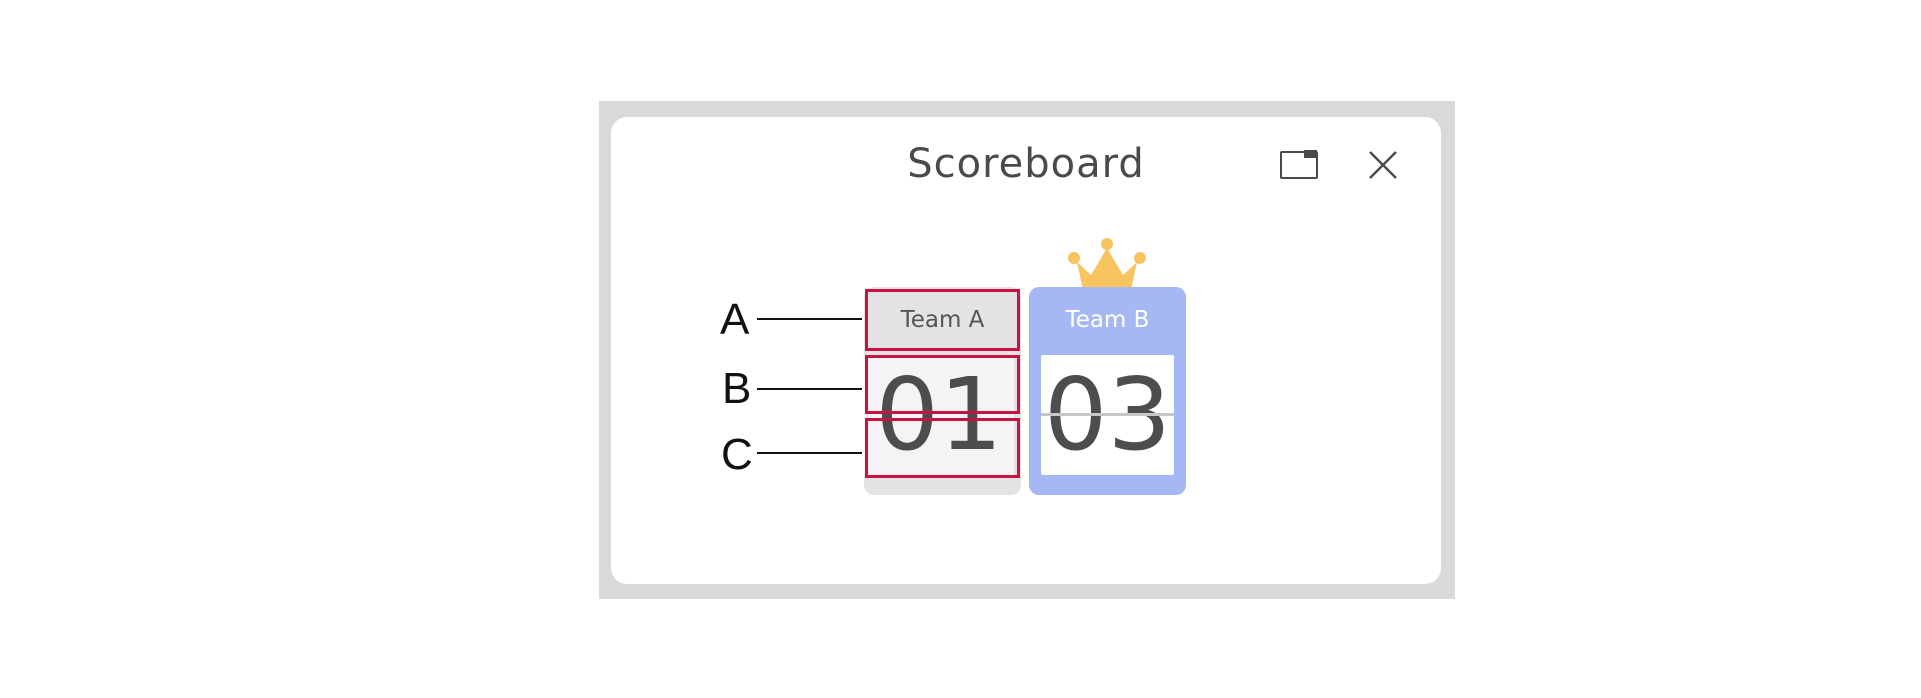  I want to click on flip-divider, so click(1107, 414).